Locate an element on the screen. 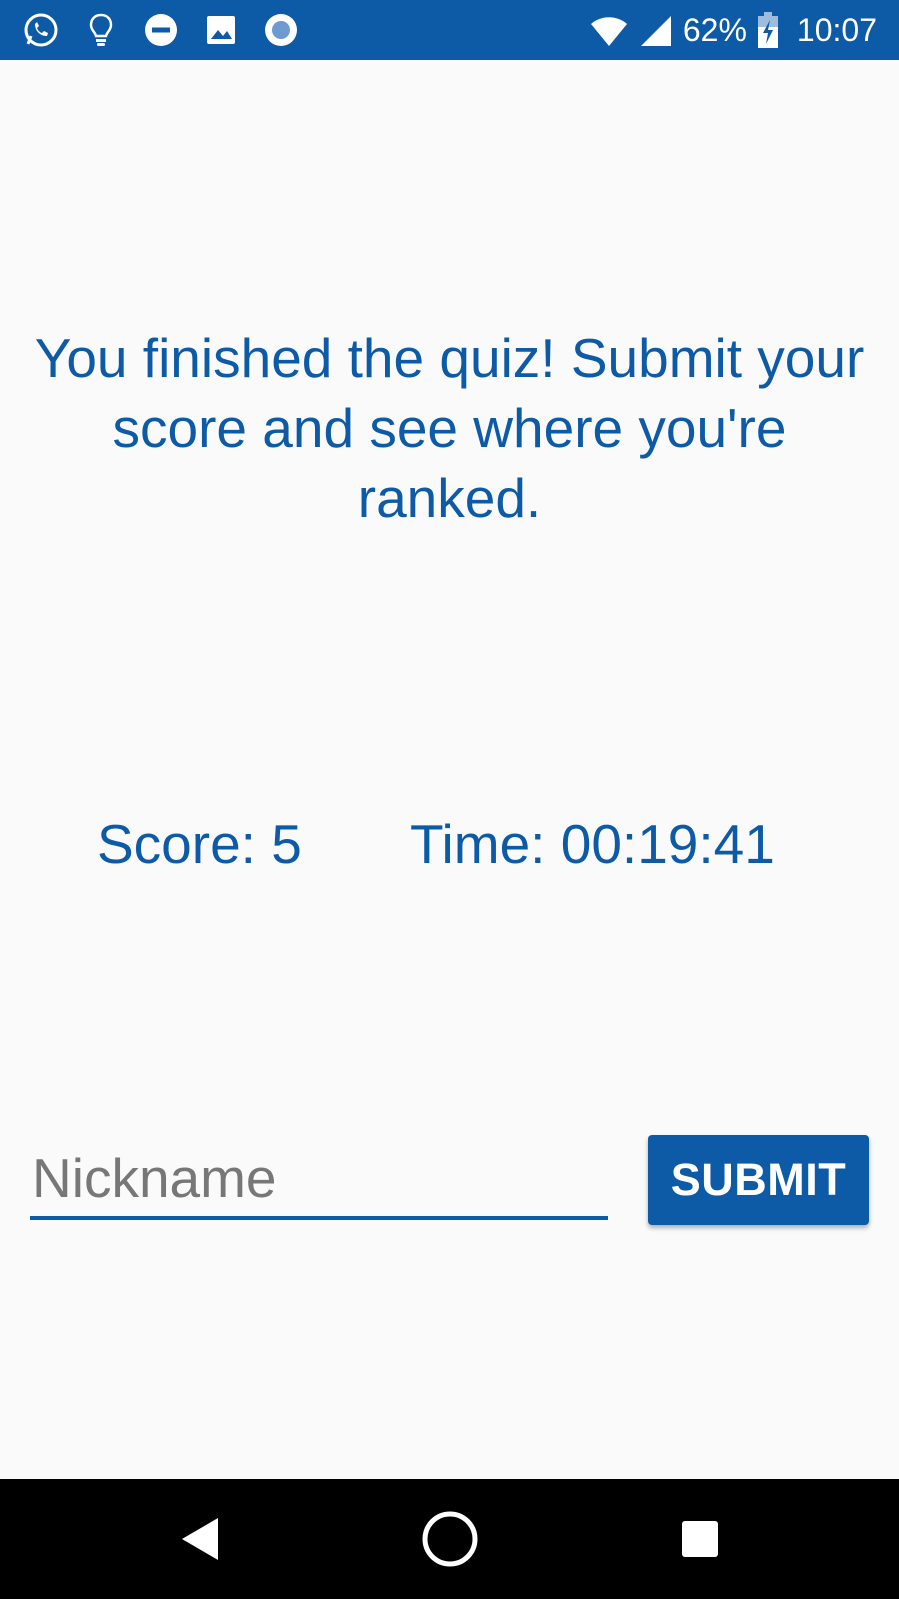 The image size is (899, 1599). record-icon is located at coordinates (281, 30).